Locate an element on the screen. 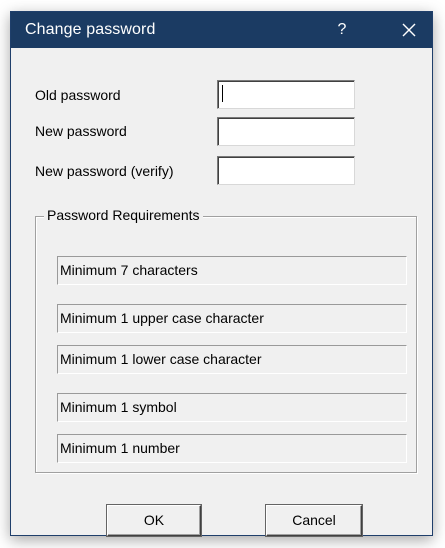  ok-button: OK is located at coordinates (154, 520).